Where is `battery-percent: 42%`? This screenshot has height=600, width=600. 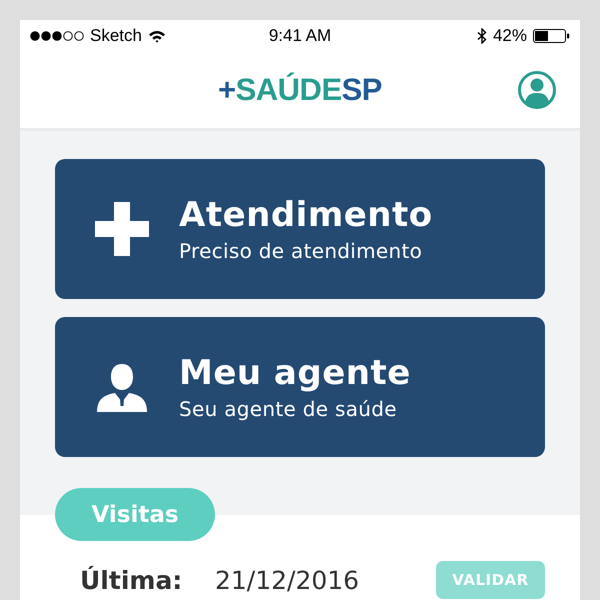 battery-percent: 42% is located at coordinates (509, 36).